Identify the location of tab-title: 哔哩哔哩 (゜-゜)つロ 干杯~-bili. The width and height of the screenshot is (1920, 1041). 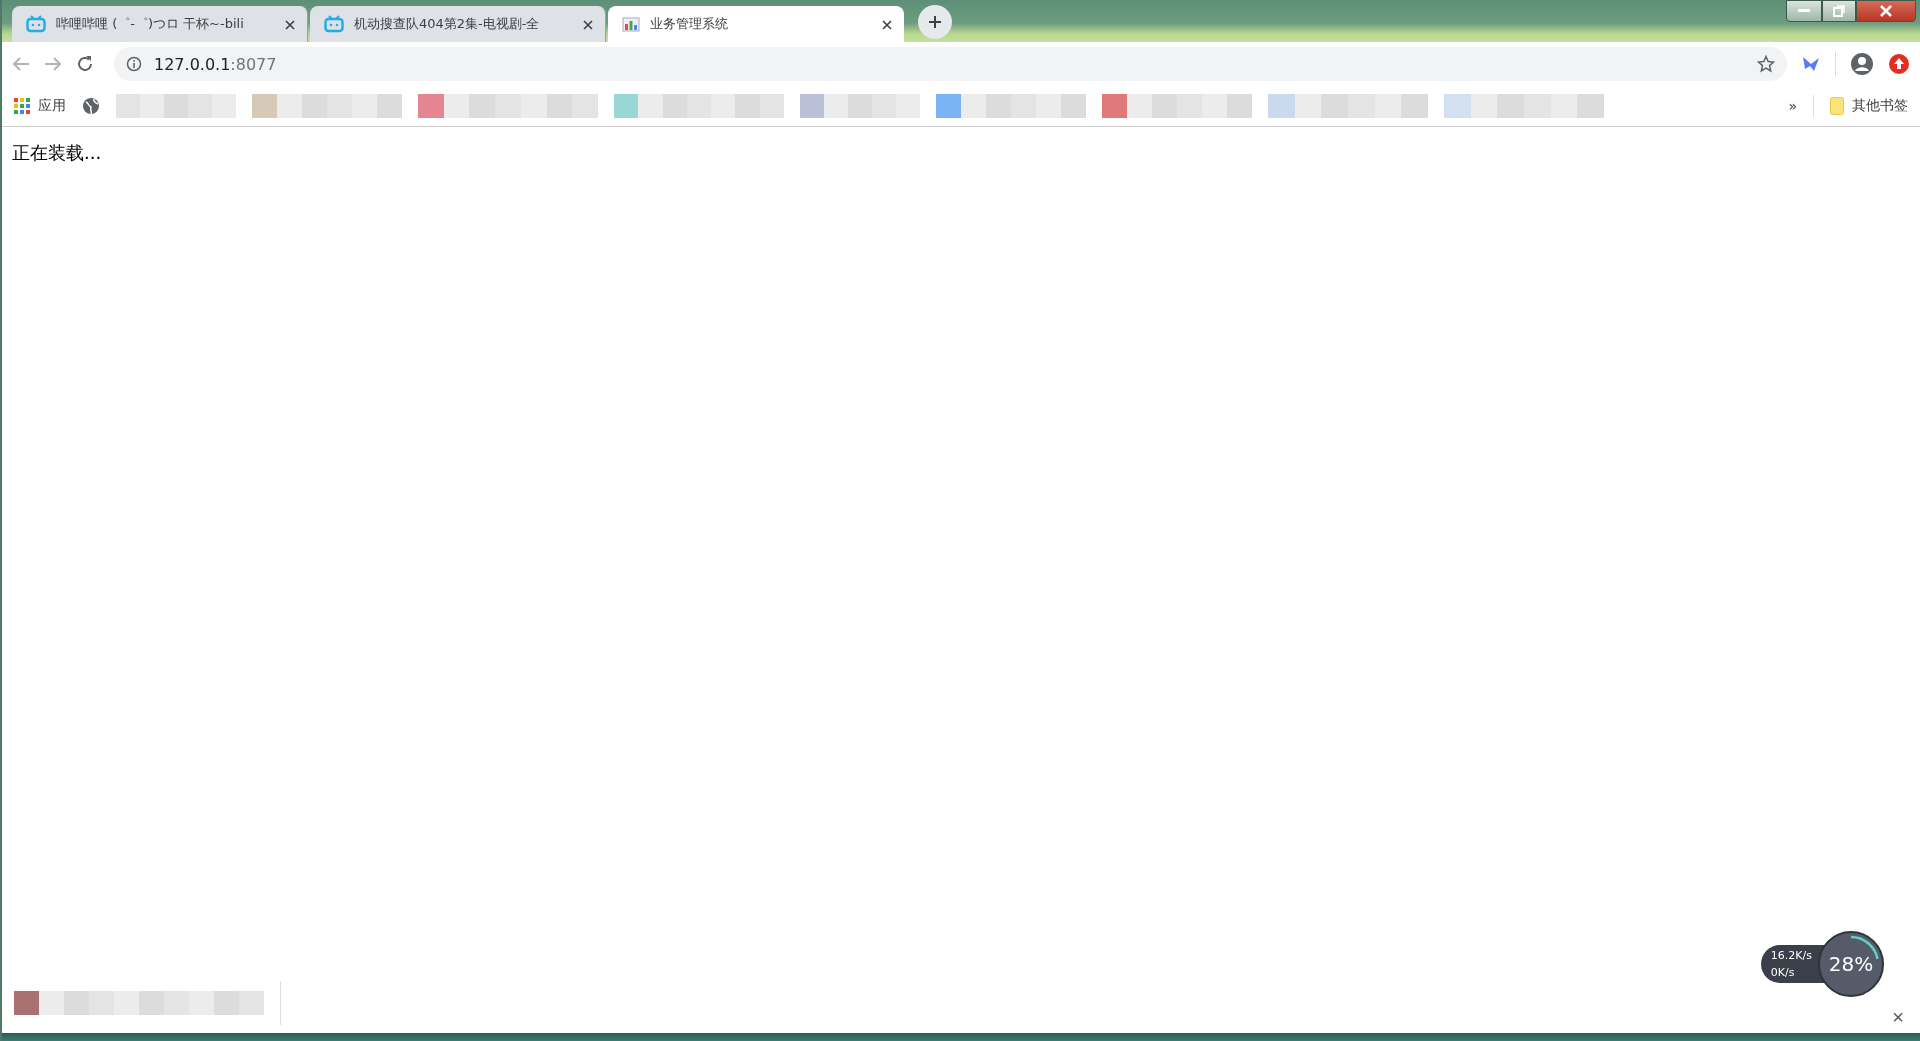
(150, 24).